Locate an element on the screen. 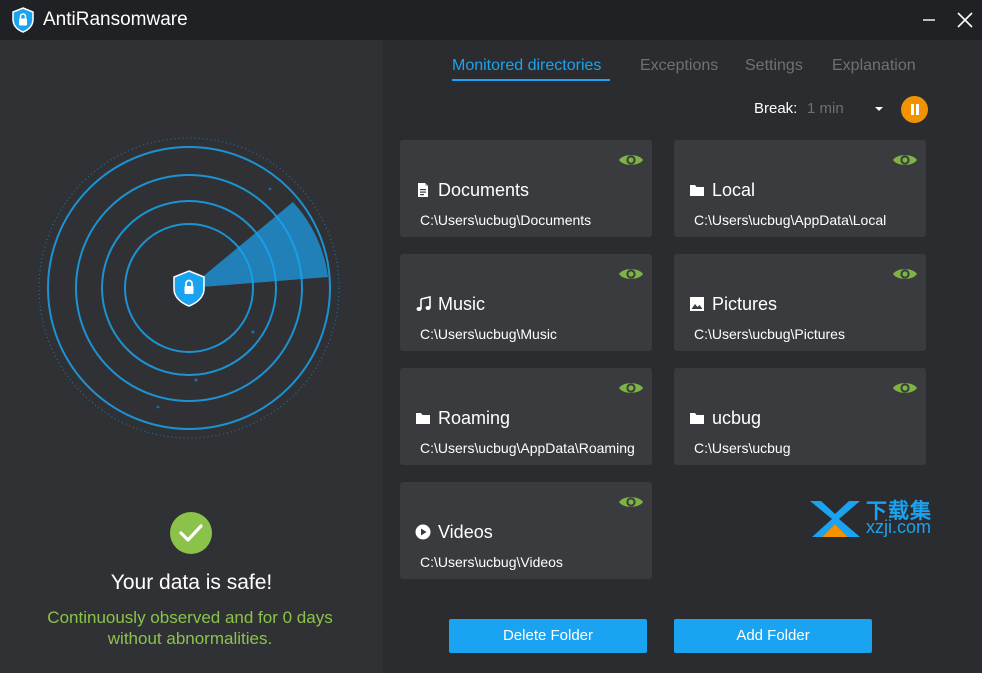  folder-name: Local is located at coordinates (734, 190).